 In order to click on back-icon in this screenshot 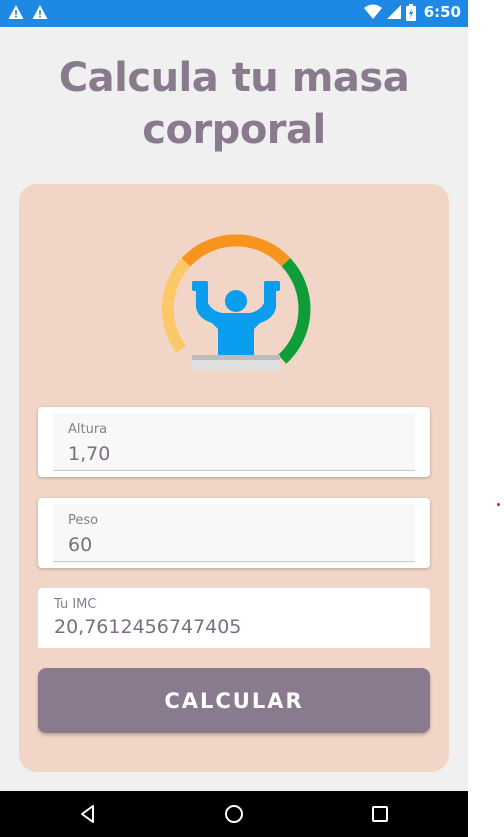, I will do `click(88, 814)`.